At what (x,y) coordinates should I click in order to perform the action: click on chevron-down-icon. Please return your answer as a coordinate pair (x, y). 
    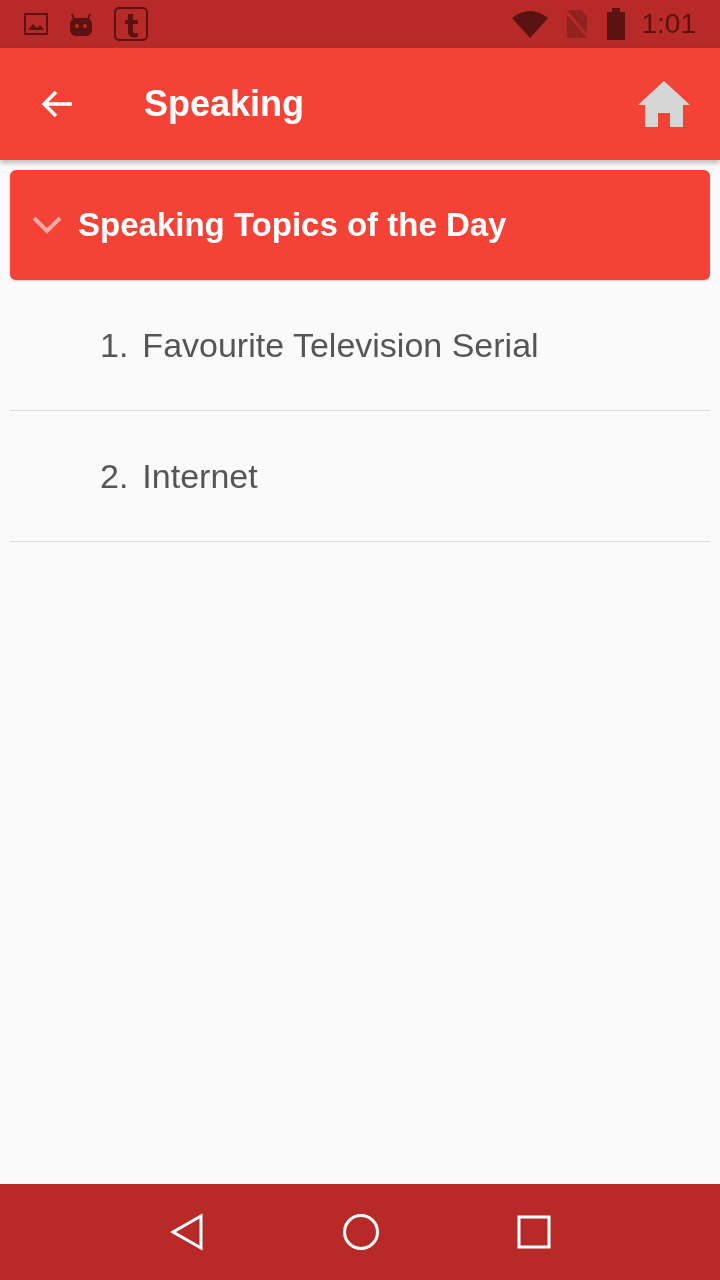
    Looking at the image, I should click on (47, 225).